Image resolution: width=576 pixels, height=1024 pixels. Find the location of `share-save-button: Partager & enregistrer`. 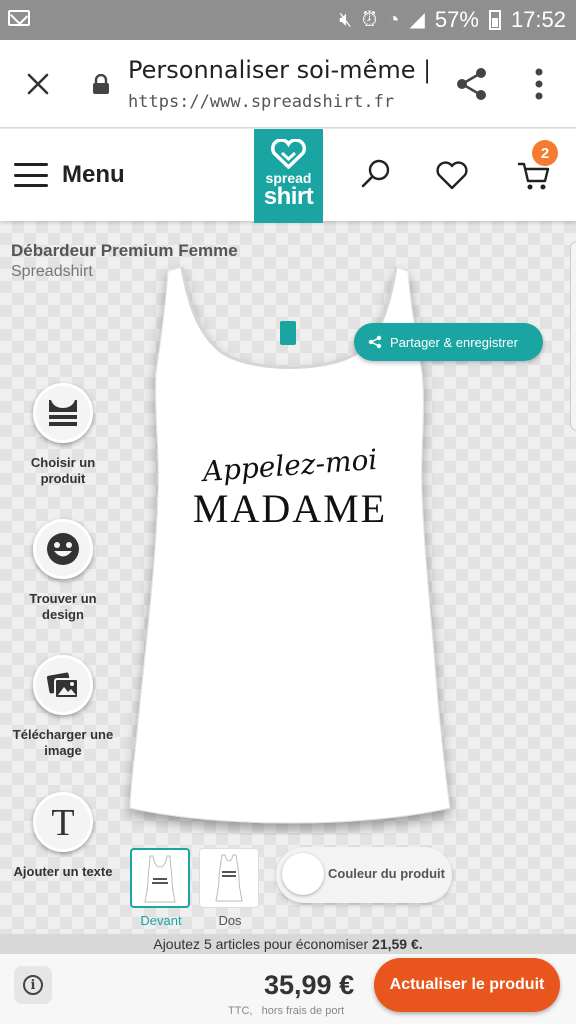

share-save-button: Partager & enregistrer is located at coordinates (448, 342).